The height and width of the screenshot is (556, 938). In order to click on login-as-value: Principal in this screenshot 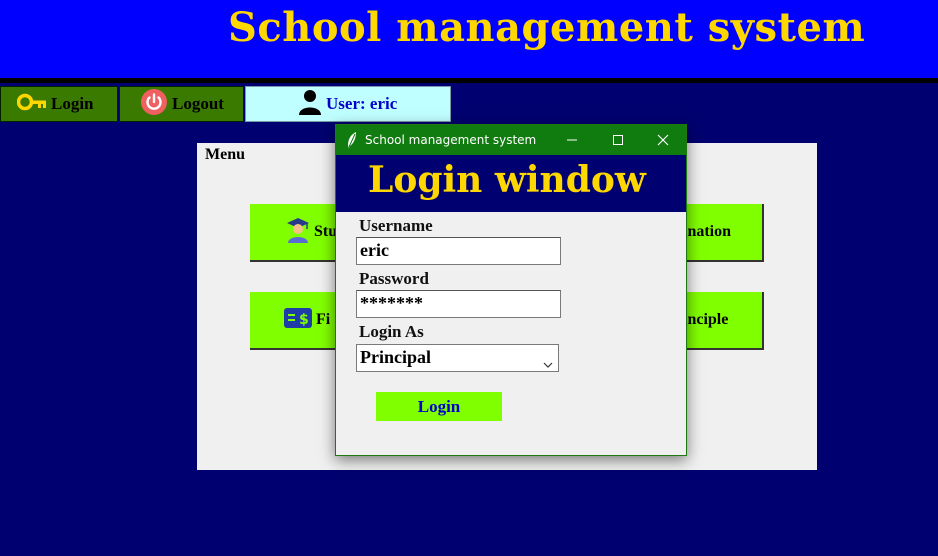, I will do `click(395, 357)`.